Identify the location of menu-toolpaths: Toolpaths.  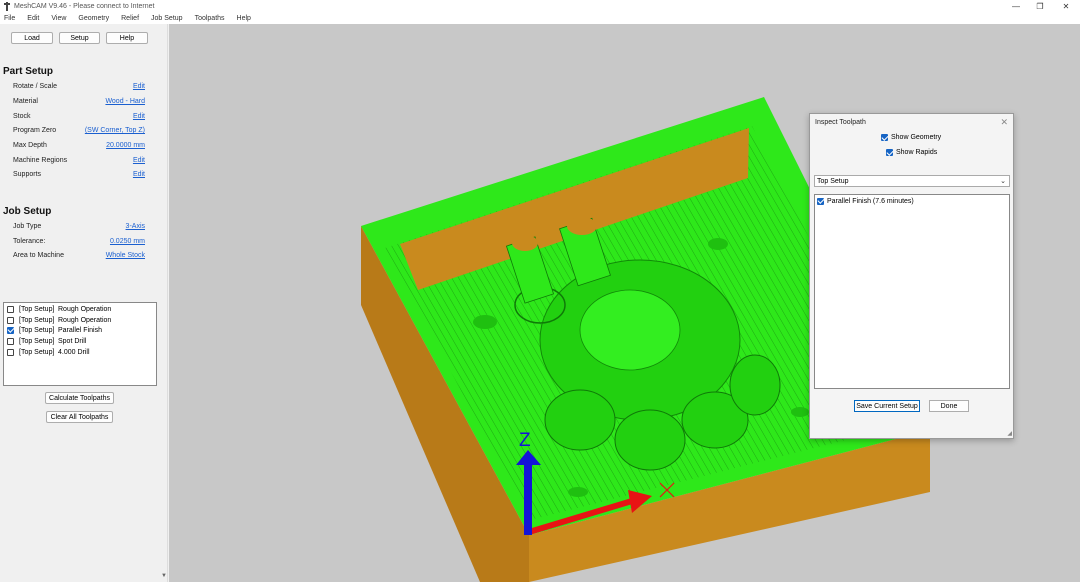
(210, 18).